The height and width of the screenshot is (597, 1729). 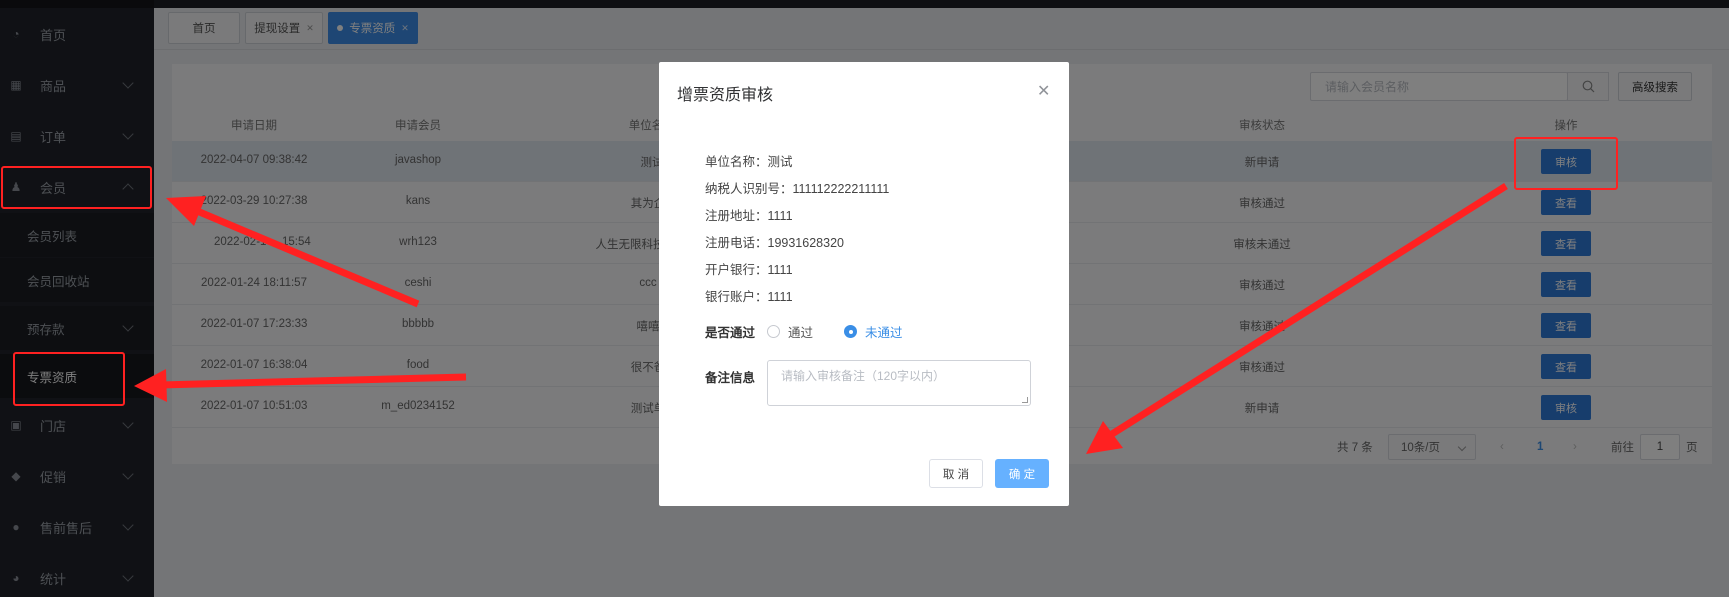 What do you see at coordinates (1104, 437) in the screenshot?
I see `arrow-to-dialog-head` at bounding box center [1104, 437].